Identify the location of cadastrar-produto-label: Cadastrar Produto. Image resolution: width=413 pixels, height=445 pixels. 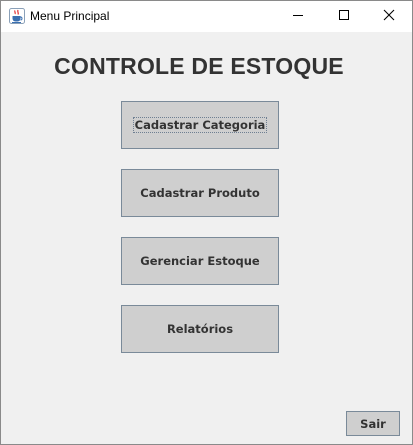
(200, 193).